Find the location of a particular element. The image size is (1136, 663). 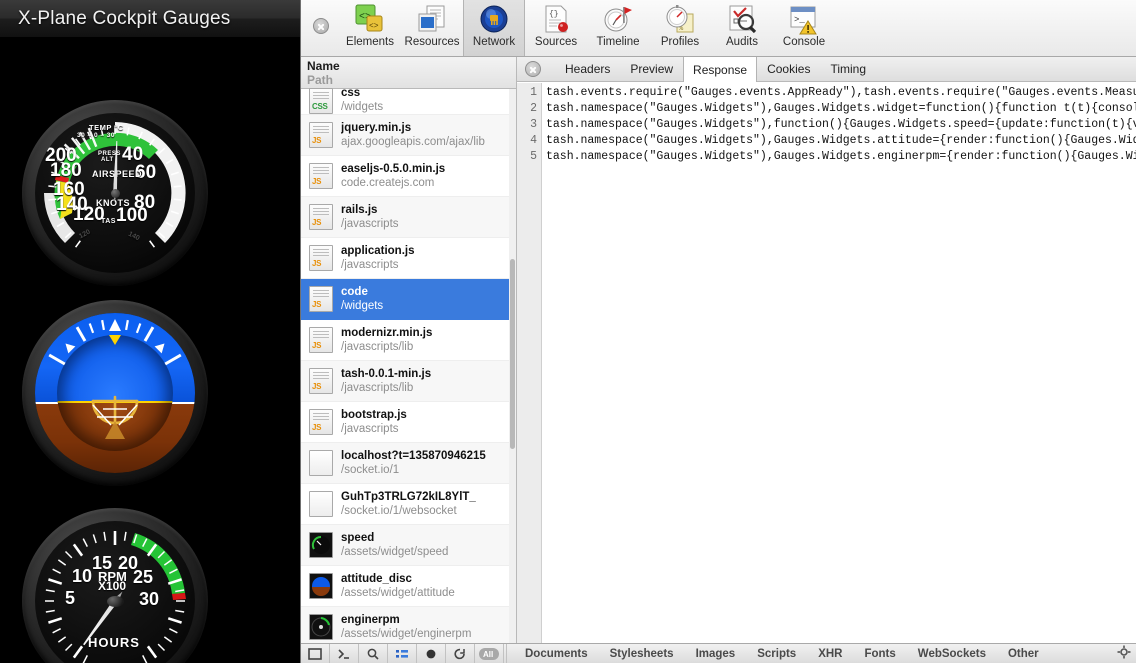

requests-list-scrollbar is located at coordinates (512, 366).